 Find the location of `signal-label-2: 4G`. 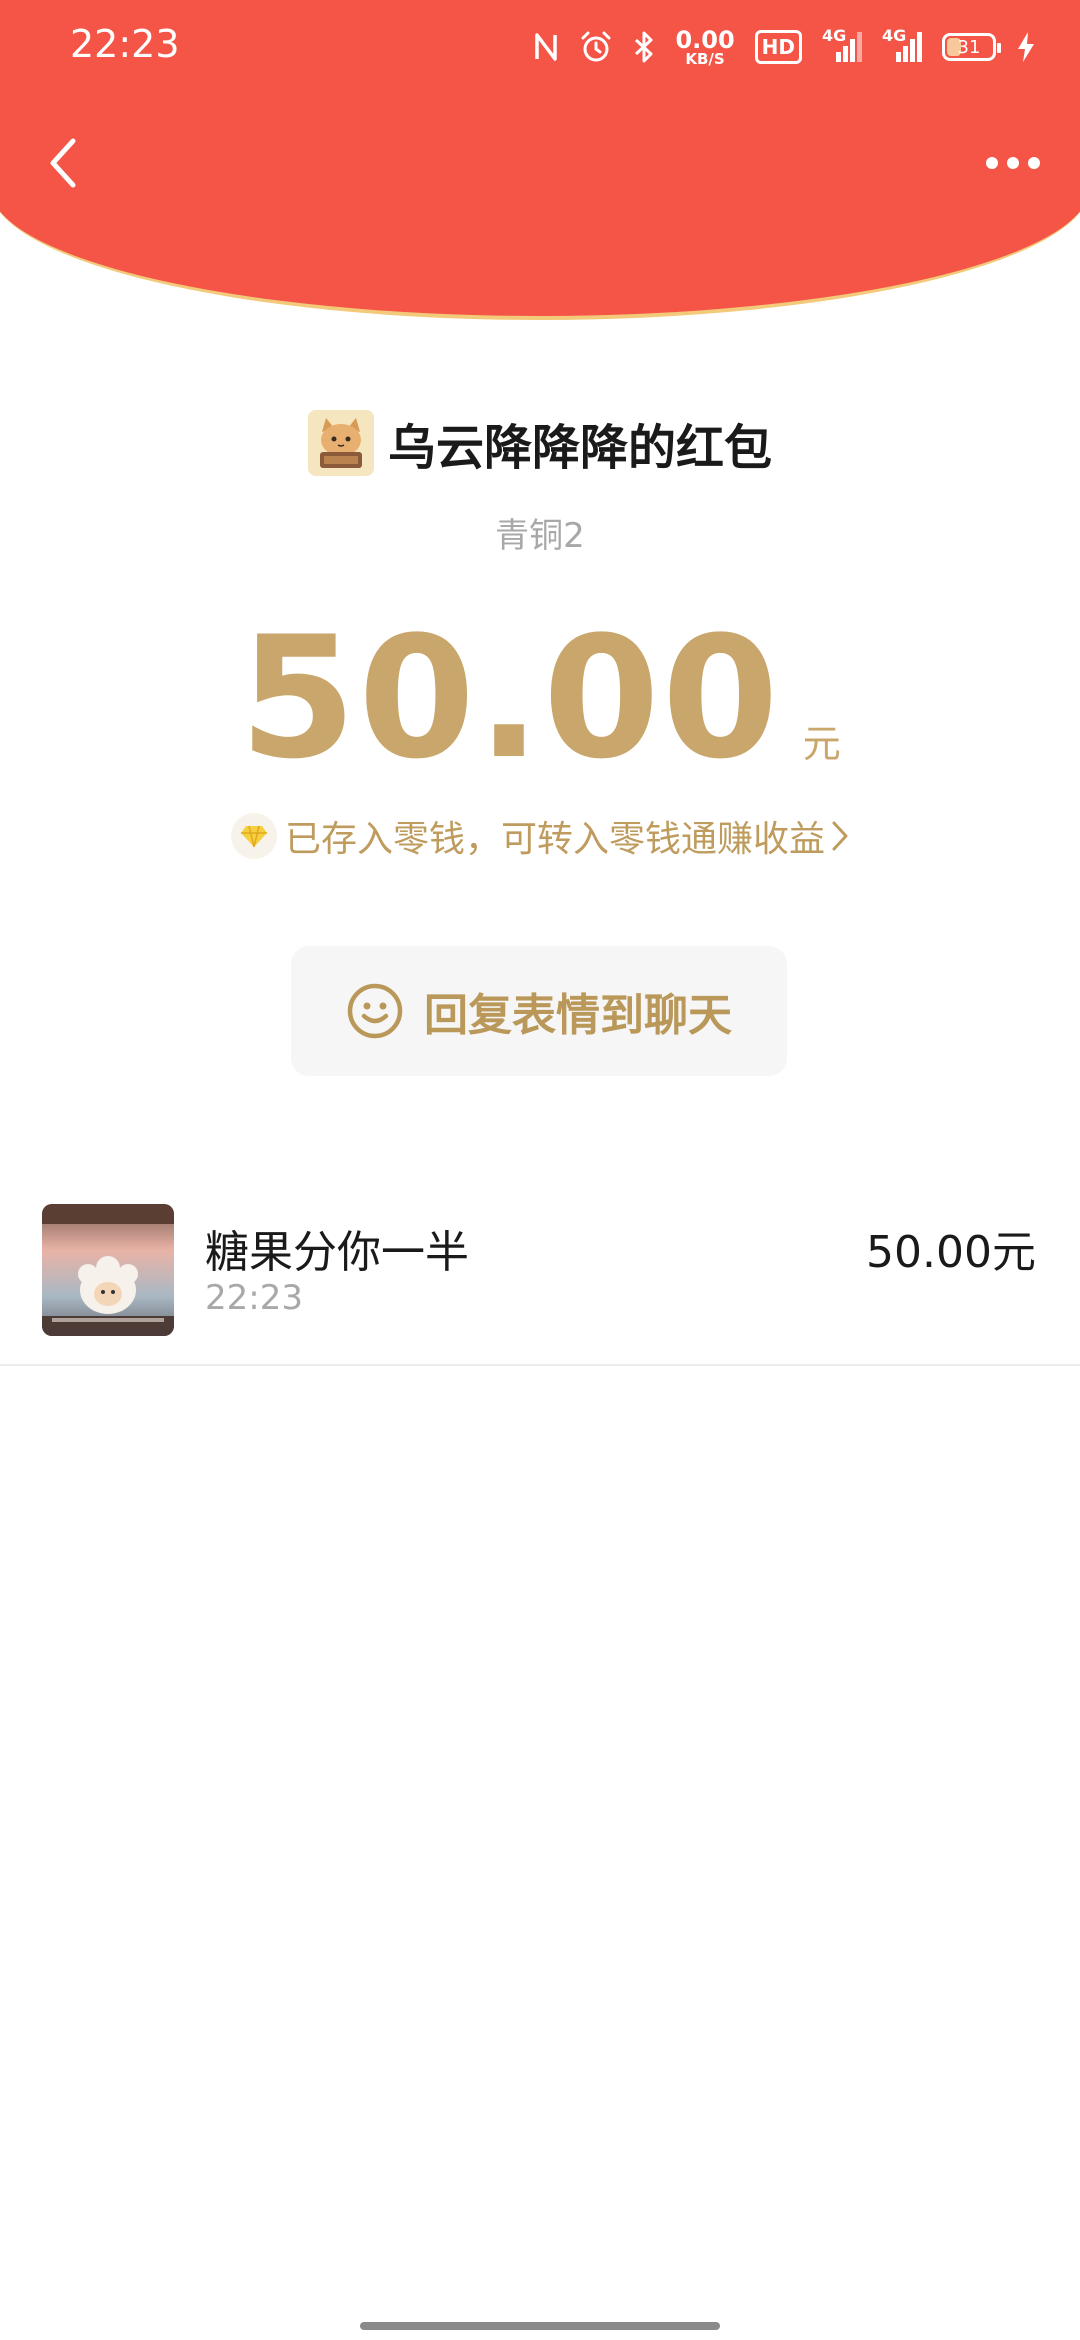

signal-label-2: 4G is located at coordinates (894, 35).